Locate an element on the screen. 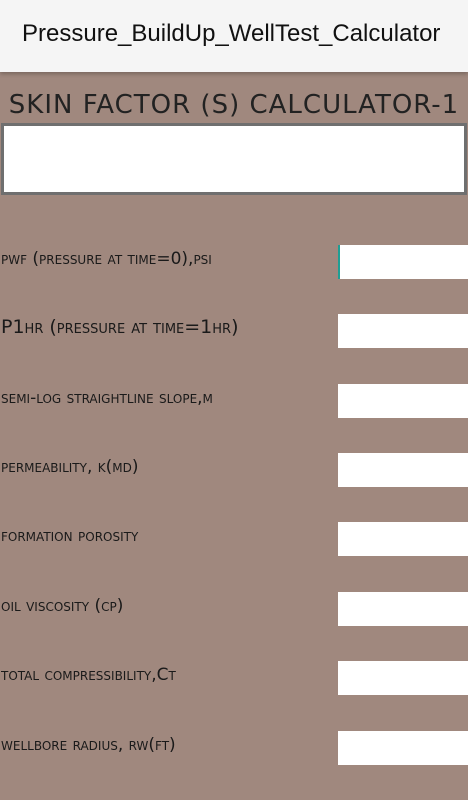 The image size is (468, 800). viscosity-label: oil viscosity (cp) is located at coordinates (62, 606).